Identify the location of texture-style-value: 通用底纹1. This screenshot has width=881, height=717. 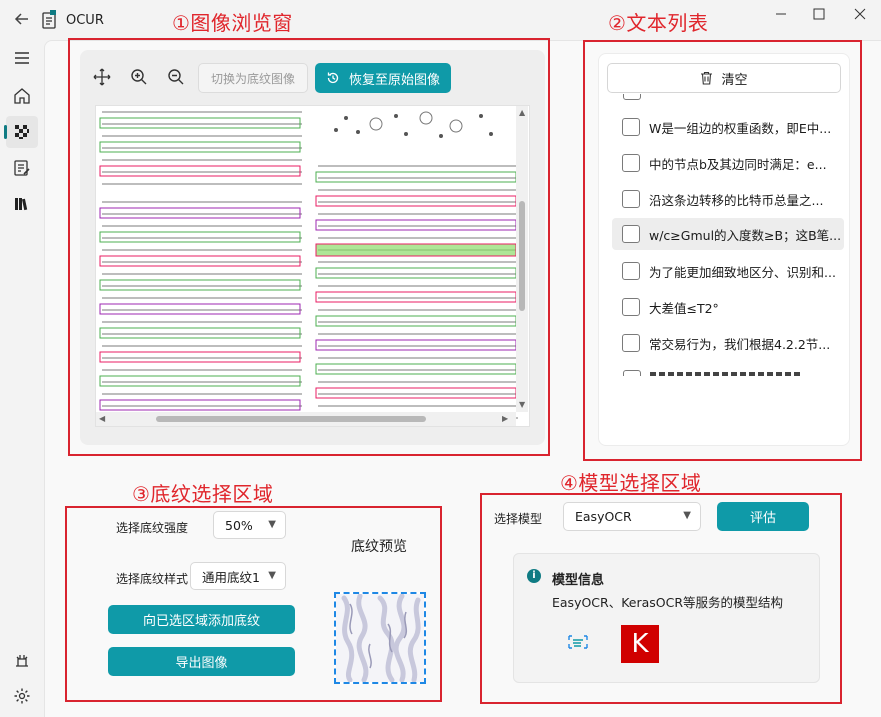
(231, 577).